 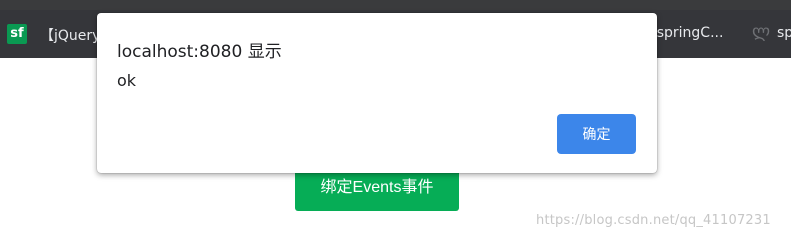 What do you see at coordinates (761, 33) in the screenshot?
I see `bookmark-favicon-icon: ლ` at bounding box center [761, 33].